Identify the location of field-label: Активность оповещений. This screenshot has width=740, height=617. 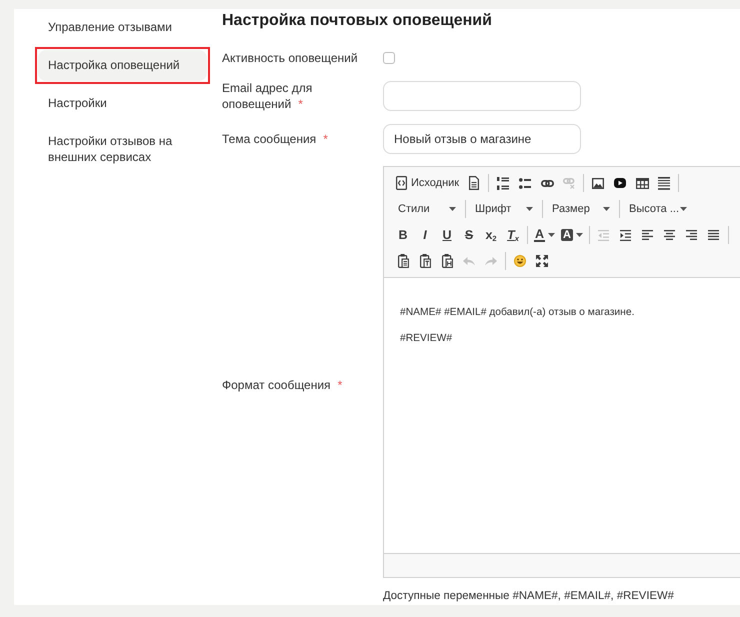
(290, 58).